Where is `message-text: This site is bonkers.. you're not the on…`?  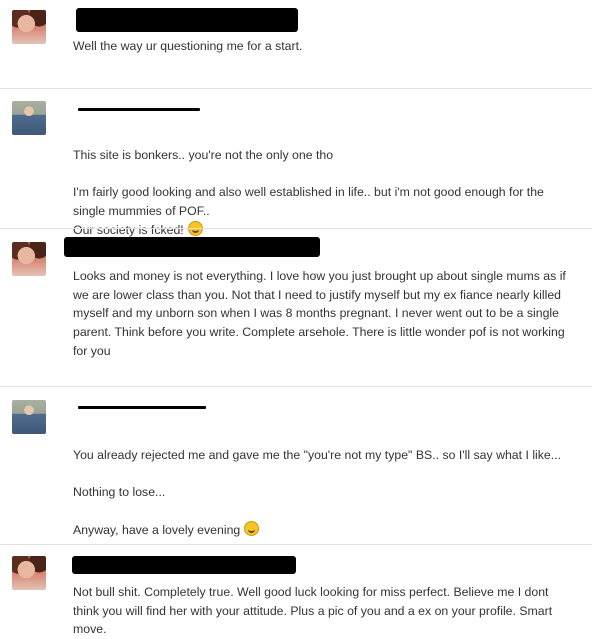
message-text: This site is bonkers.. you're not the on… is located at coordinates (323, 183).